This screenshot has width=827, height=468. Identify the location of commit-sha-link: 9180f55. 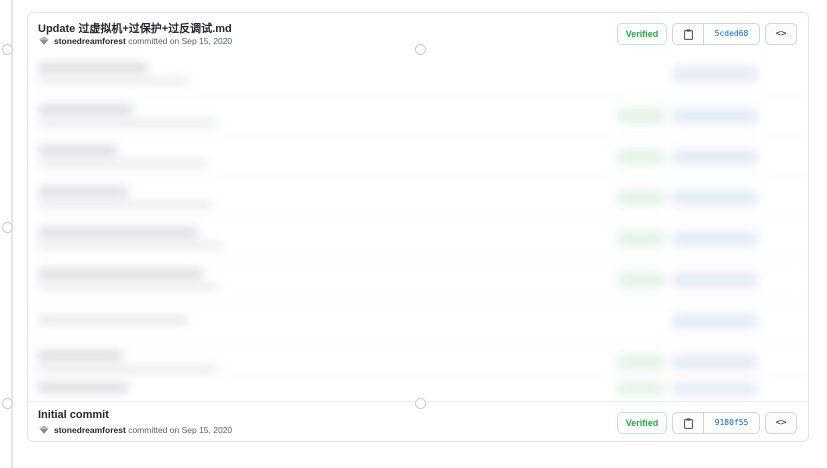
(731, 423).